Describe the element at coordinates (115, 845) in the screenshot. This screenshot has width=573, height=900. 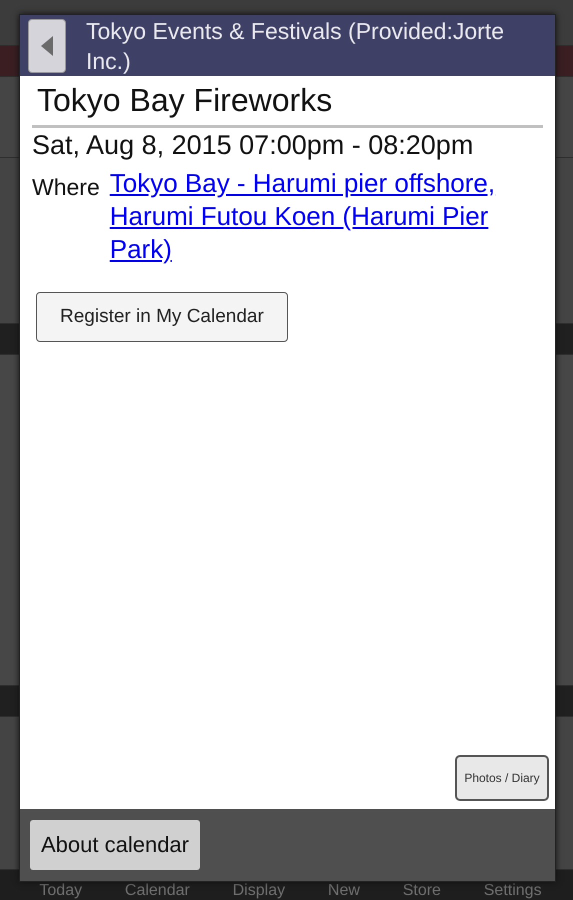
I see `about-calendar-button: About calendar` at that location.